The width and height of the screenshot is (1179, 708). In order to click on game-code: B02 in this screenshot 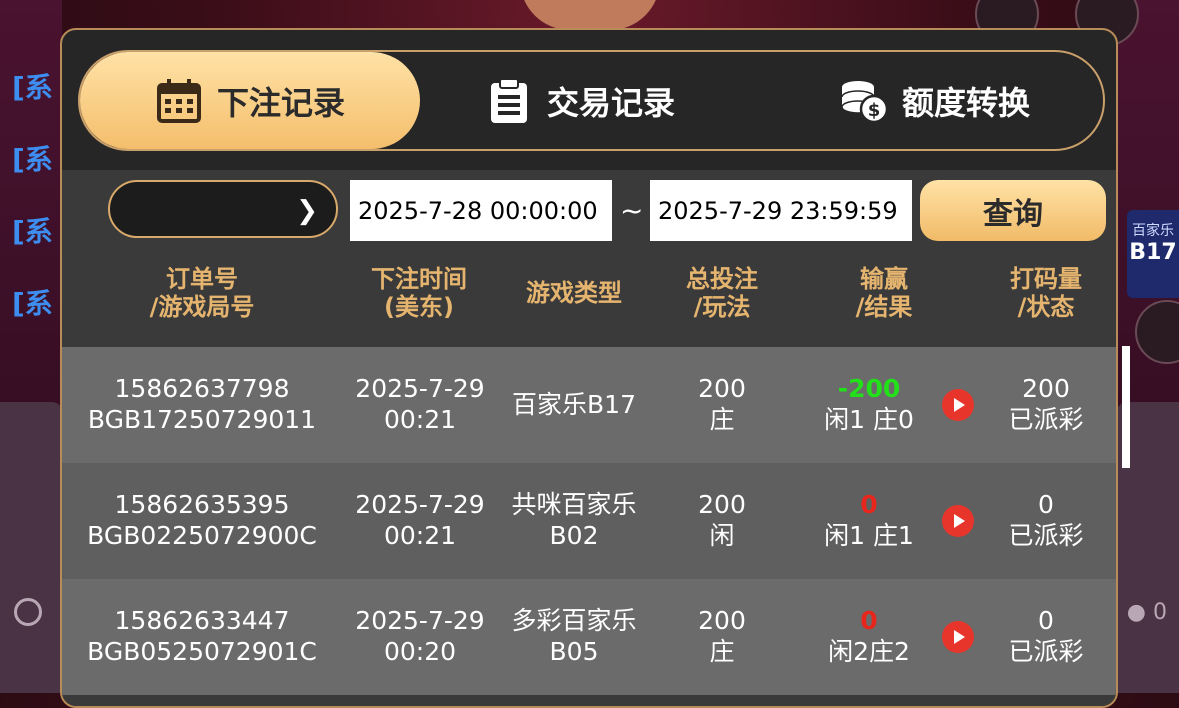, I will do `click(574, 535)`.